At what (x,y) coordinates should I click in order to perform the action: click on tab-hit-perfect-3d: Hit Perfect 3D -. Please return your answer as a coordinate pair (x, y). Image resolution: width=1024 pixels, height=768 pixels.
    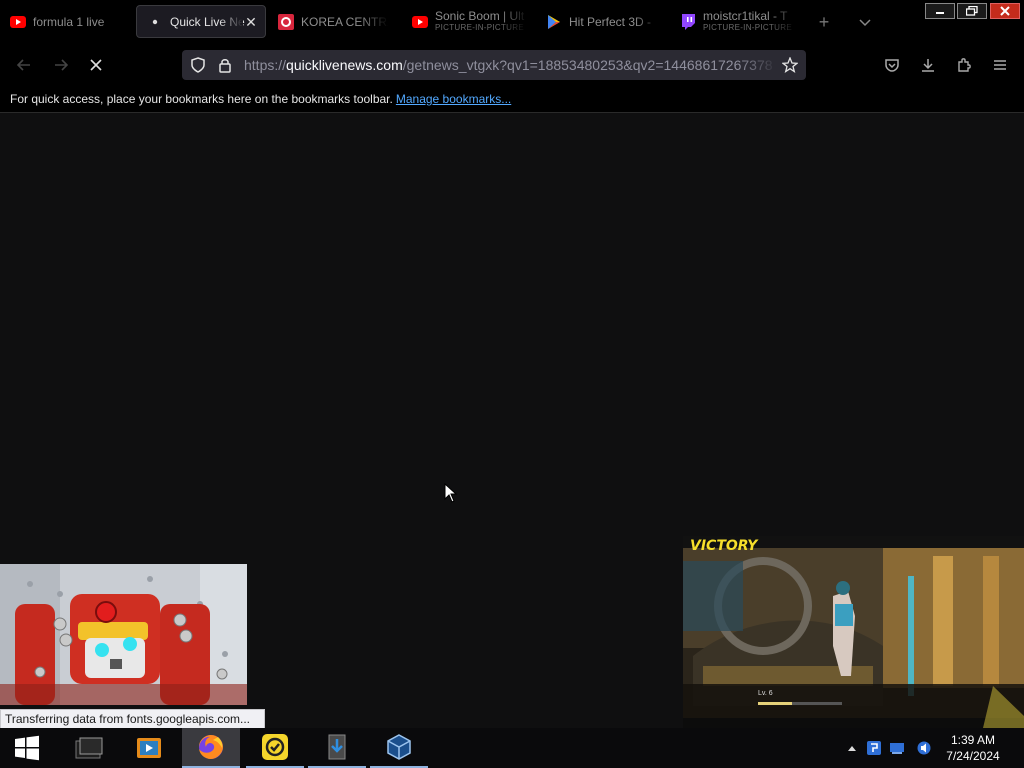
    Looking at the image, I should click on (599, 21).